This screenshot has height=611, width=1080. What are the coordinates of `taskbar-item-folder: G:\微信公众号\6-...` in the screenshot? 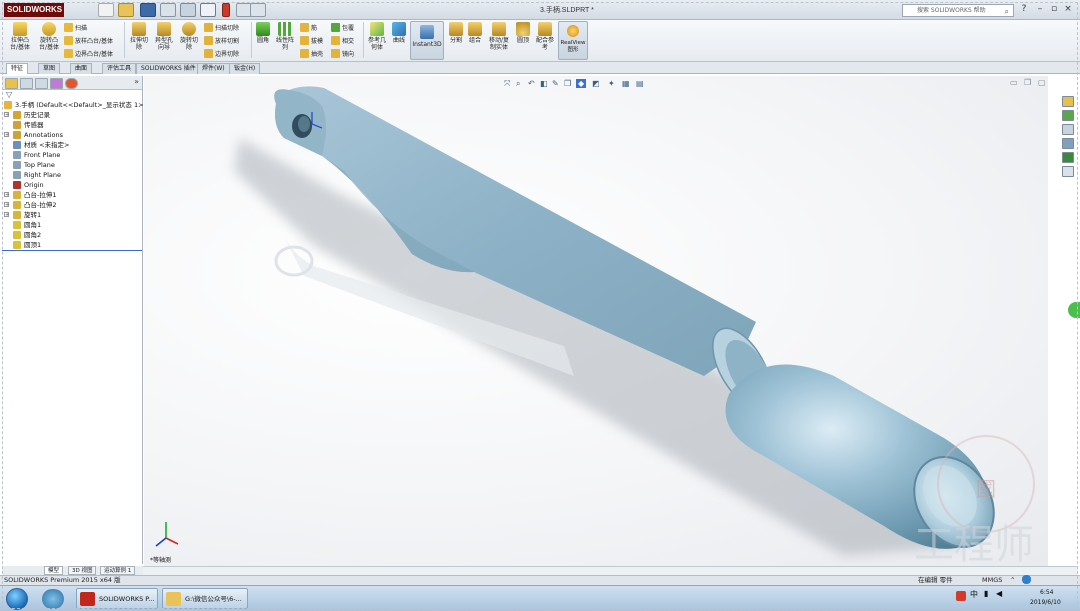 It's located at (205, 598).